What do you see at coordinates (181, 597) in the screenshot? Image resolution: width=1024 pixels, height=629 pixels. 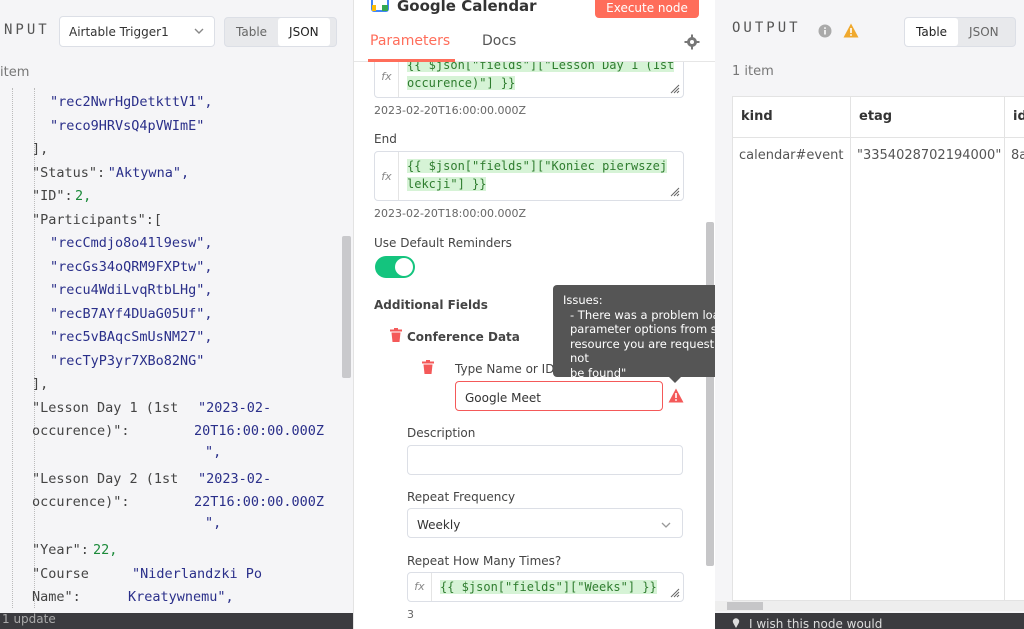 I see `json-text: Kreatywnemu",` at bounding box center [181, 597].